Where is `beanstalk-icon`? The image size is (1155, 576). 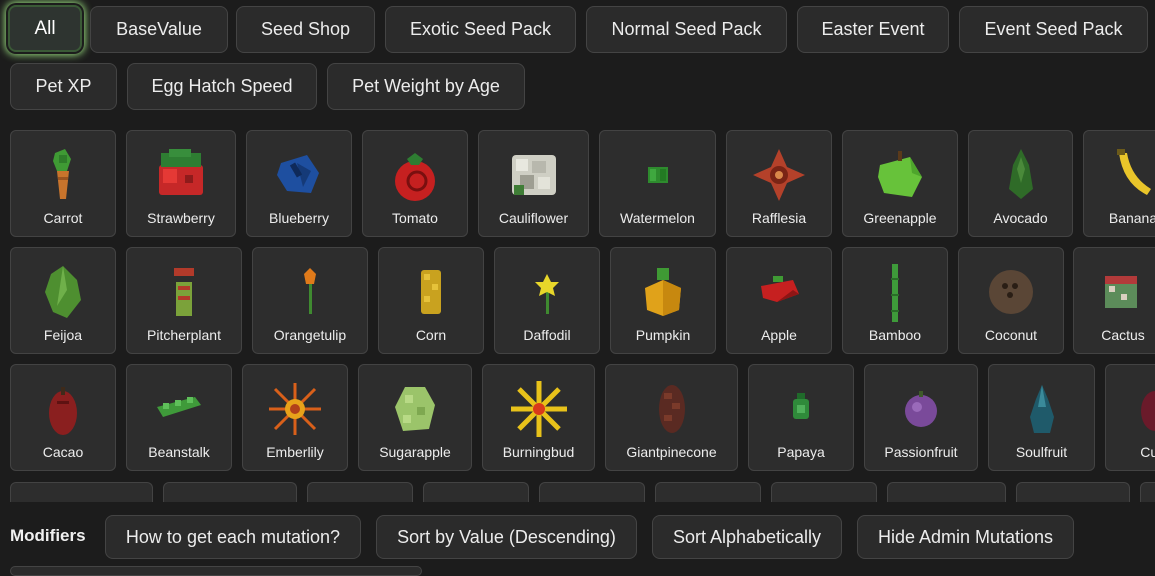 beanstalk-icon is located at coordinates (179, 409).